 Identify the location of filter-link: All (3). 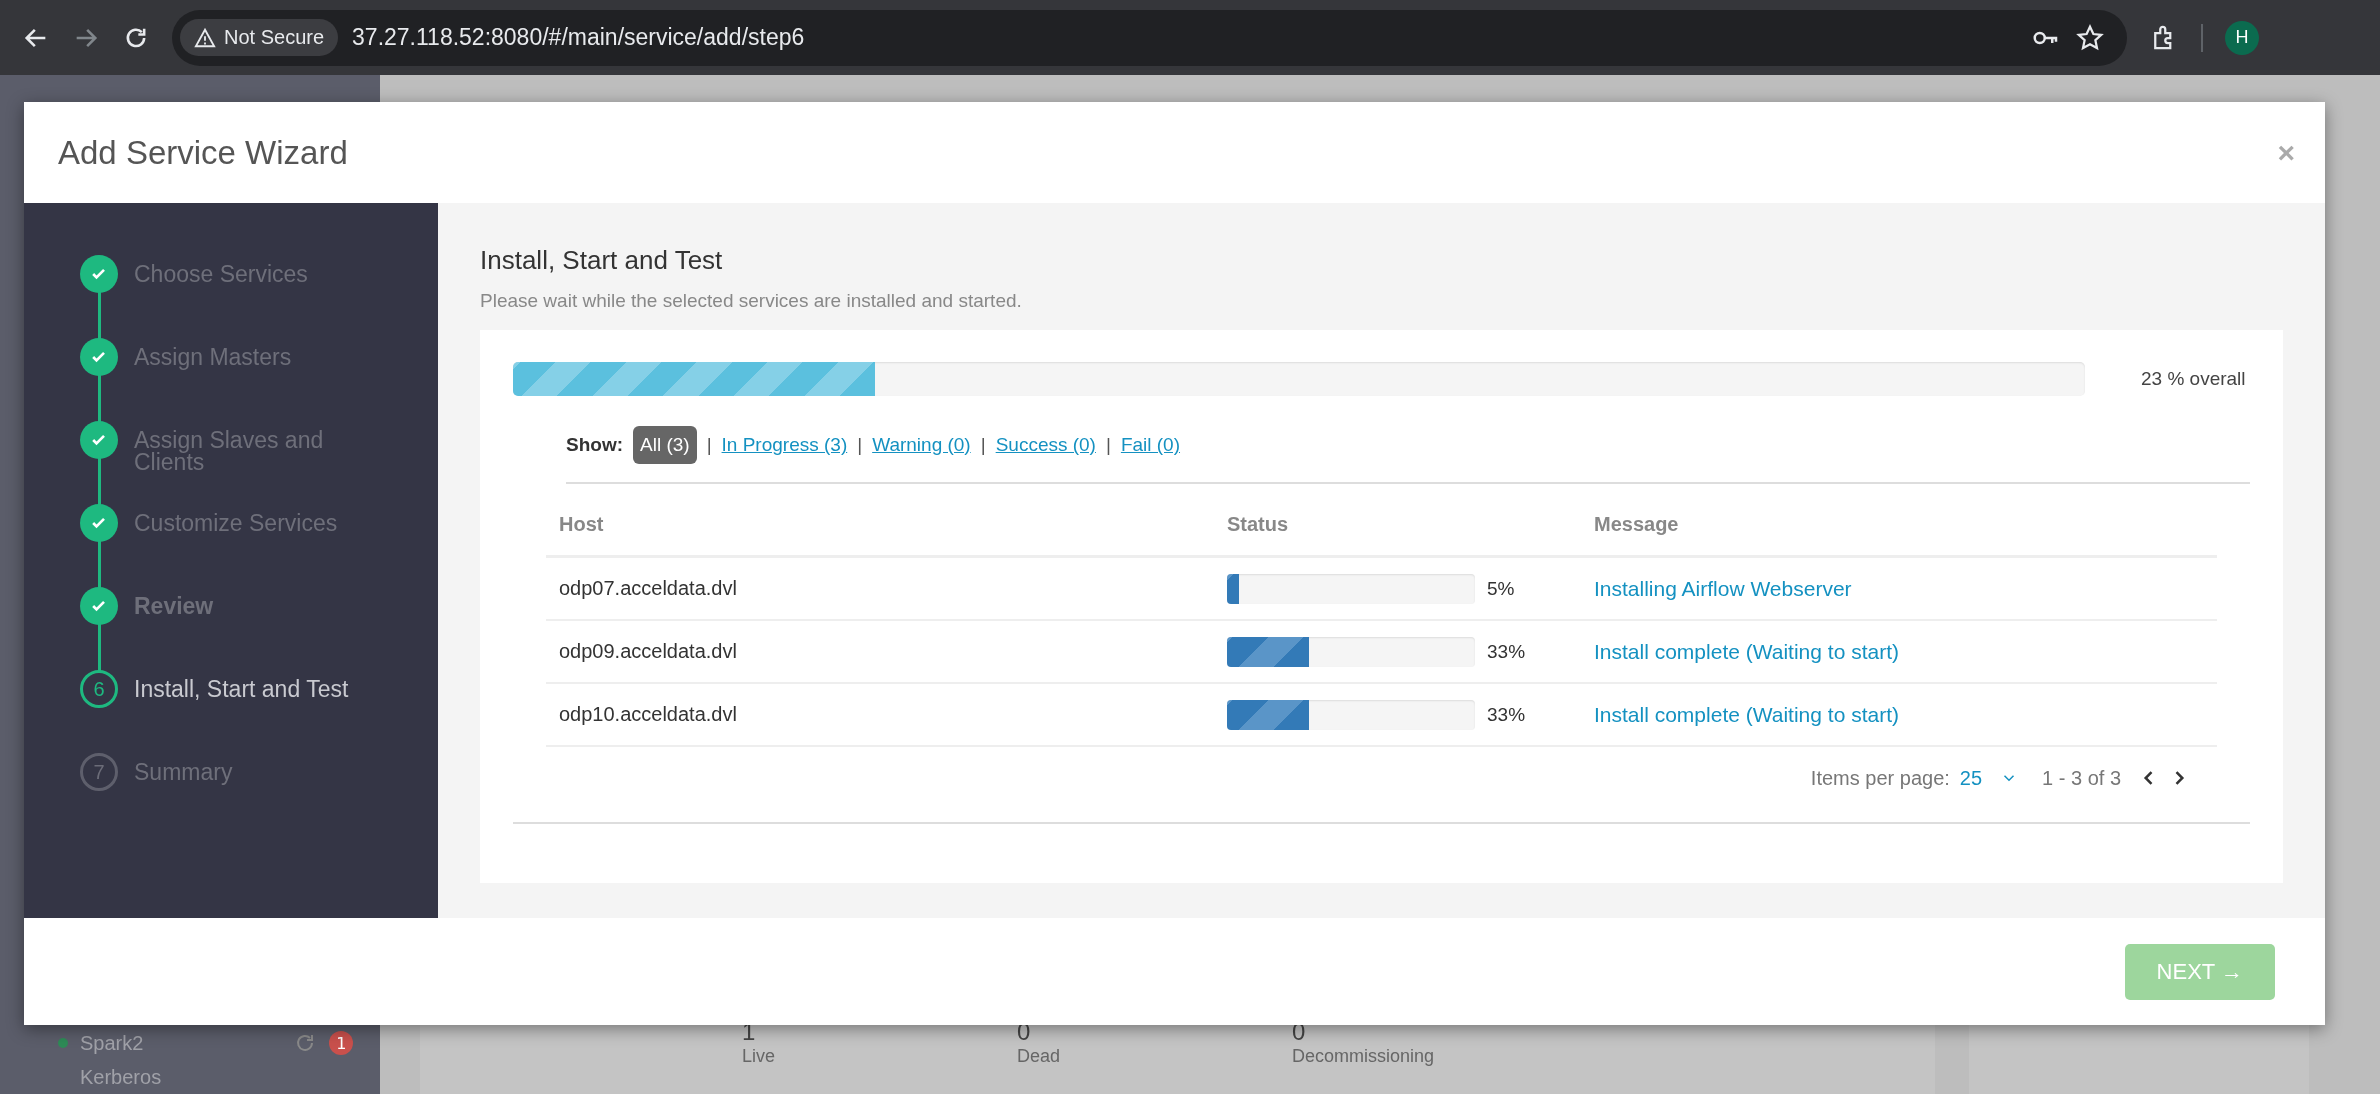
(665, 445).